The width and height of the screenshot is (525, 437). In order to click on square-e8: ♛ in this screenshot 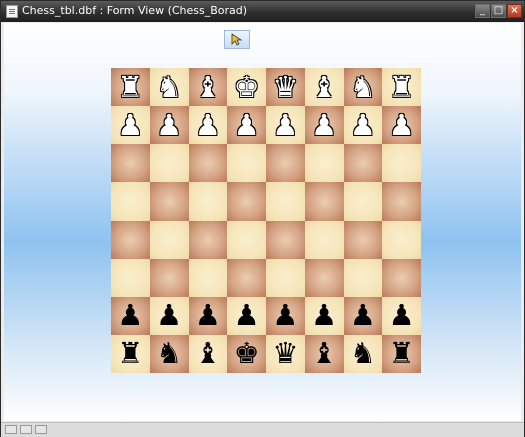, I will do `click(285, 87)`.